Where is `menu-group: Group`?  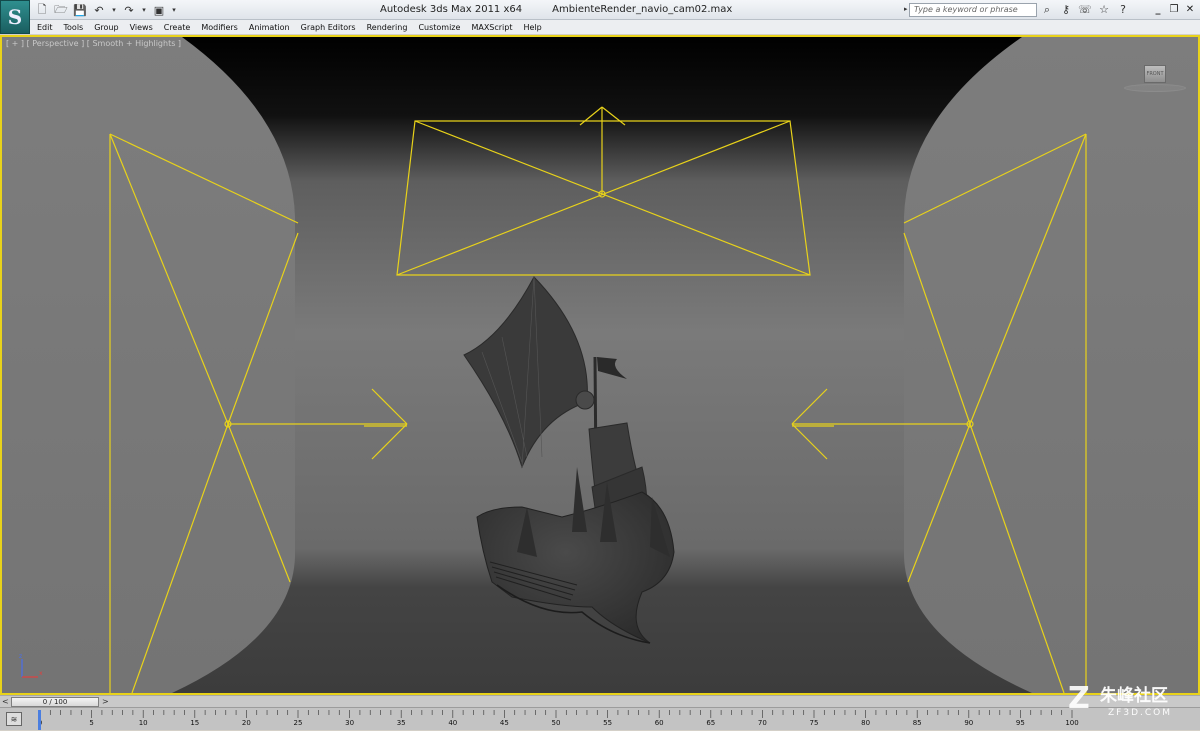 menu-group: Group is located at coordinates (106, 27).